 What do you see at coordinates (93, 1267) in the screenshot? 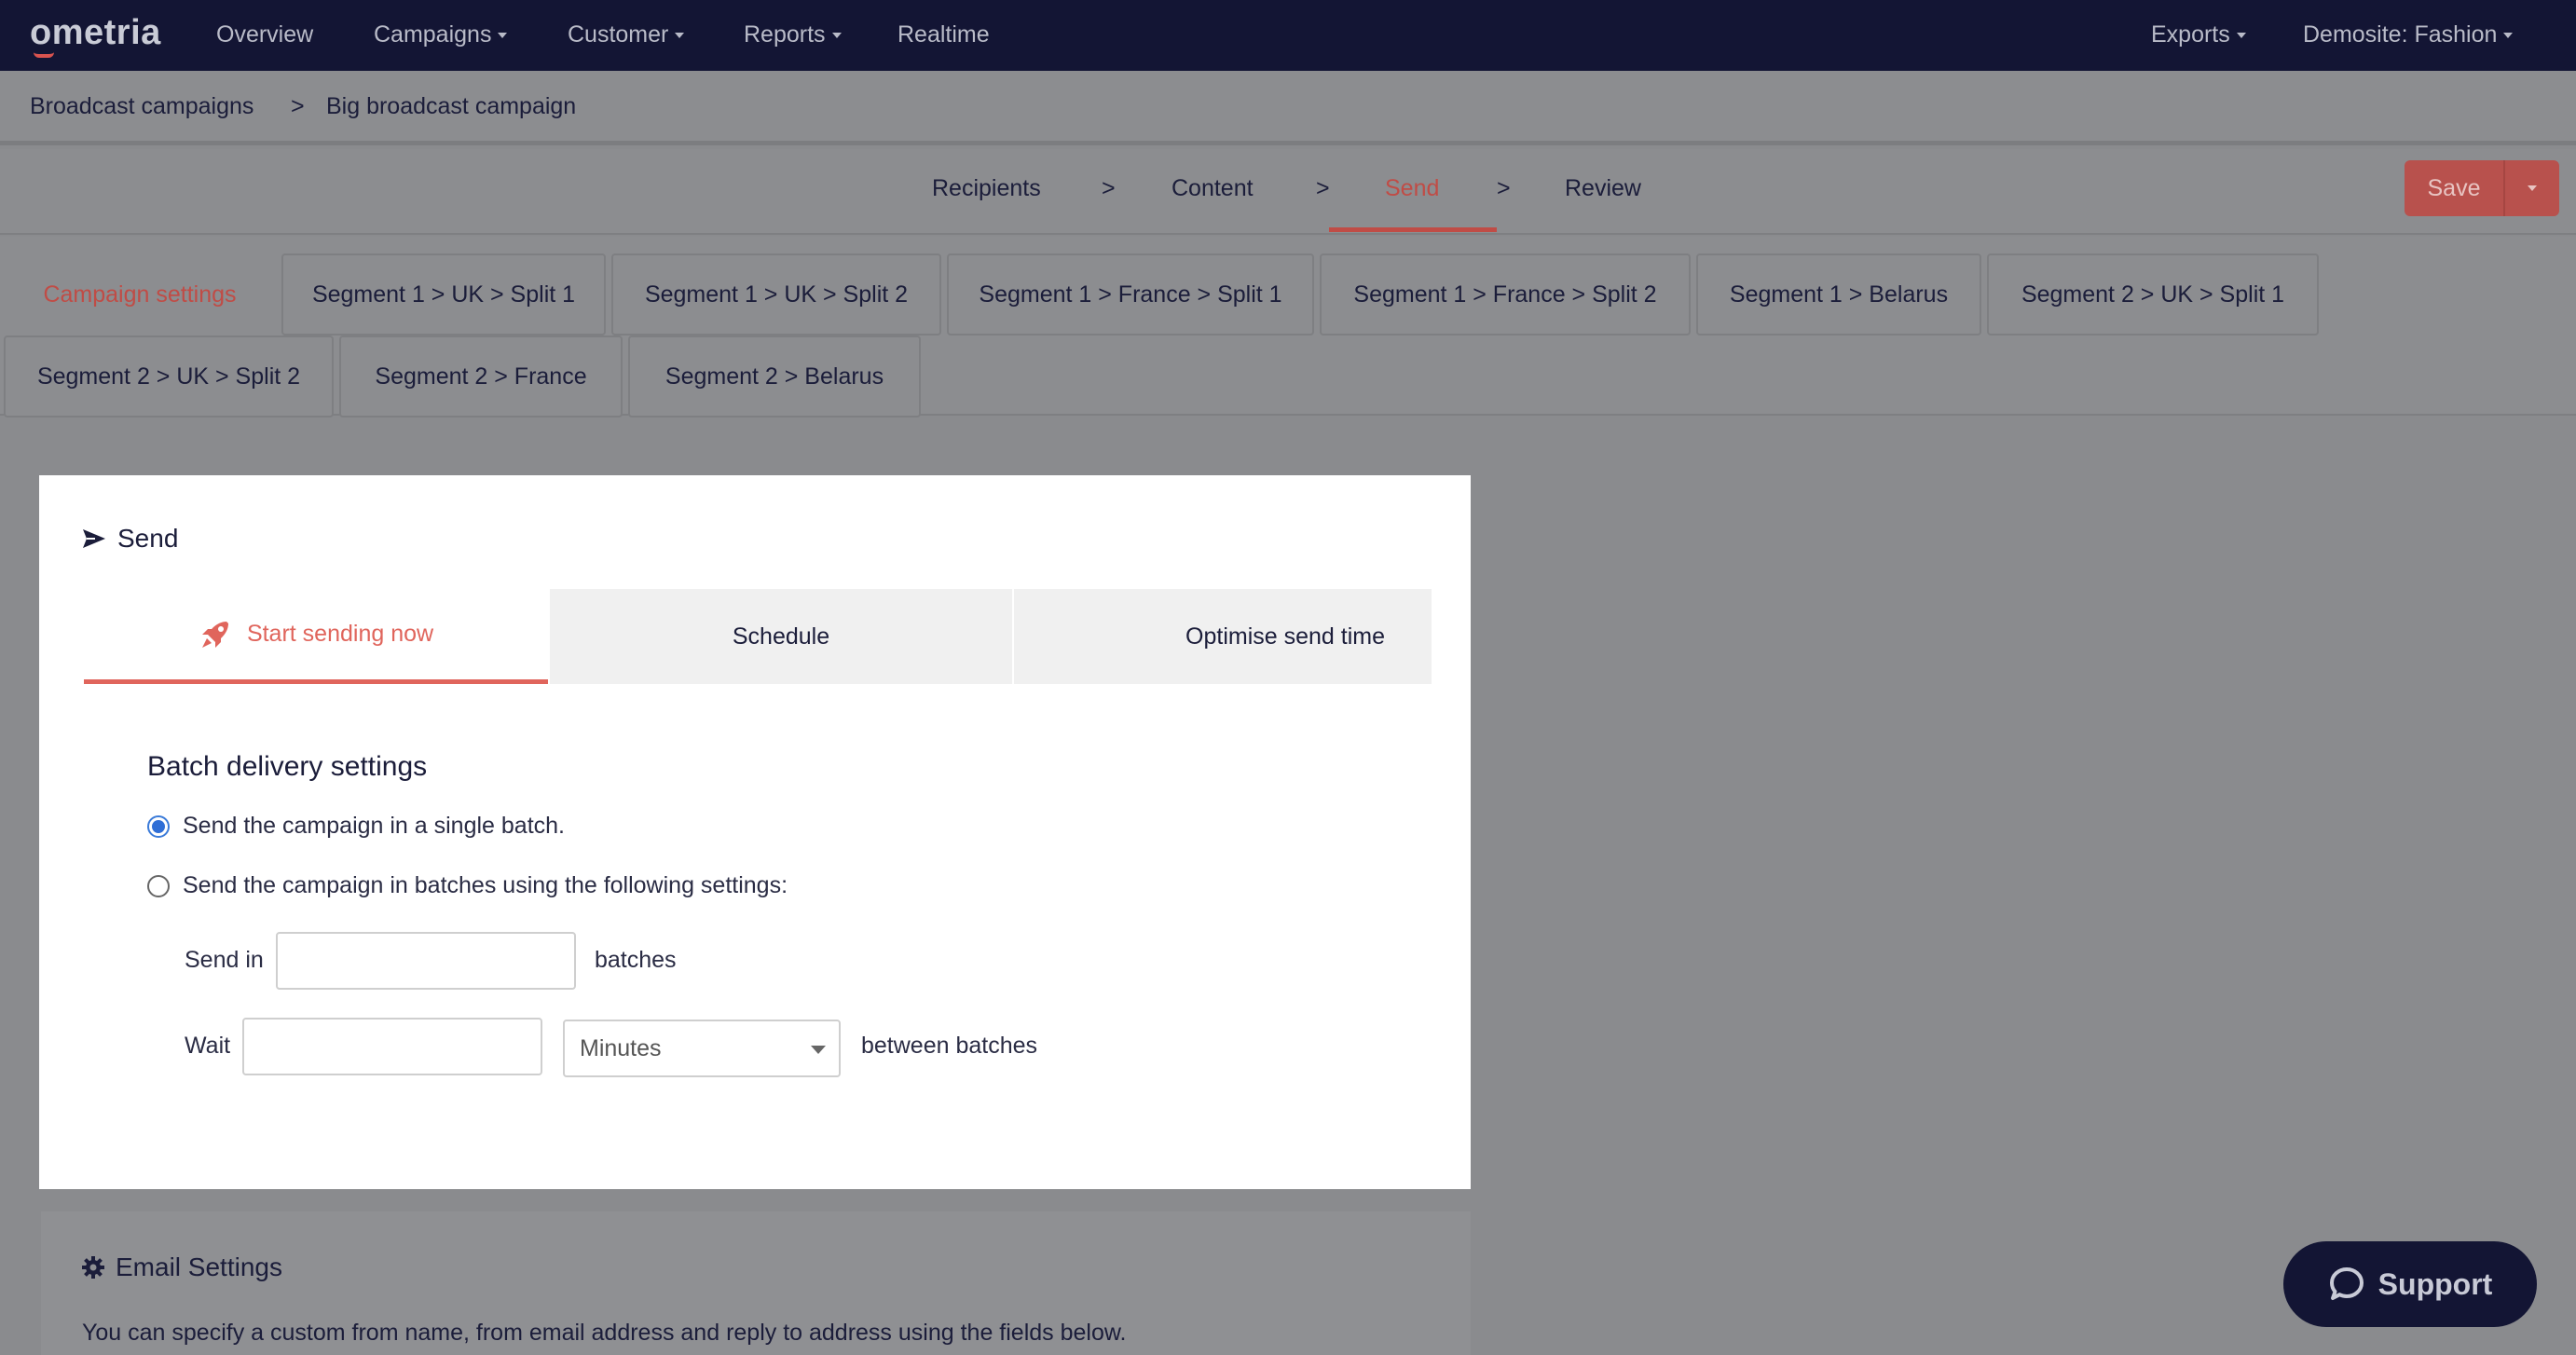
I see `gear-icon` at bounding box center [93, 1267].